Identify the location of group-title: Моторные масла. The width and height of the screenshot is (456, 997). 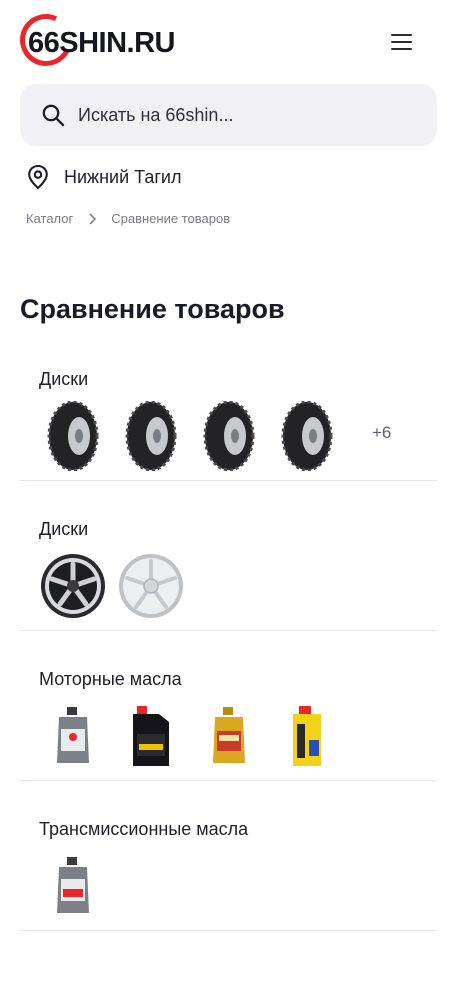
(110, 679).